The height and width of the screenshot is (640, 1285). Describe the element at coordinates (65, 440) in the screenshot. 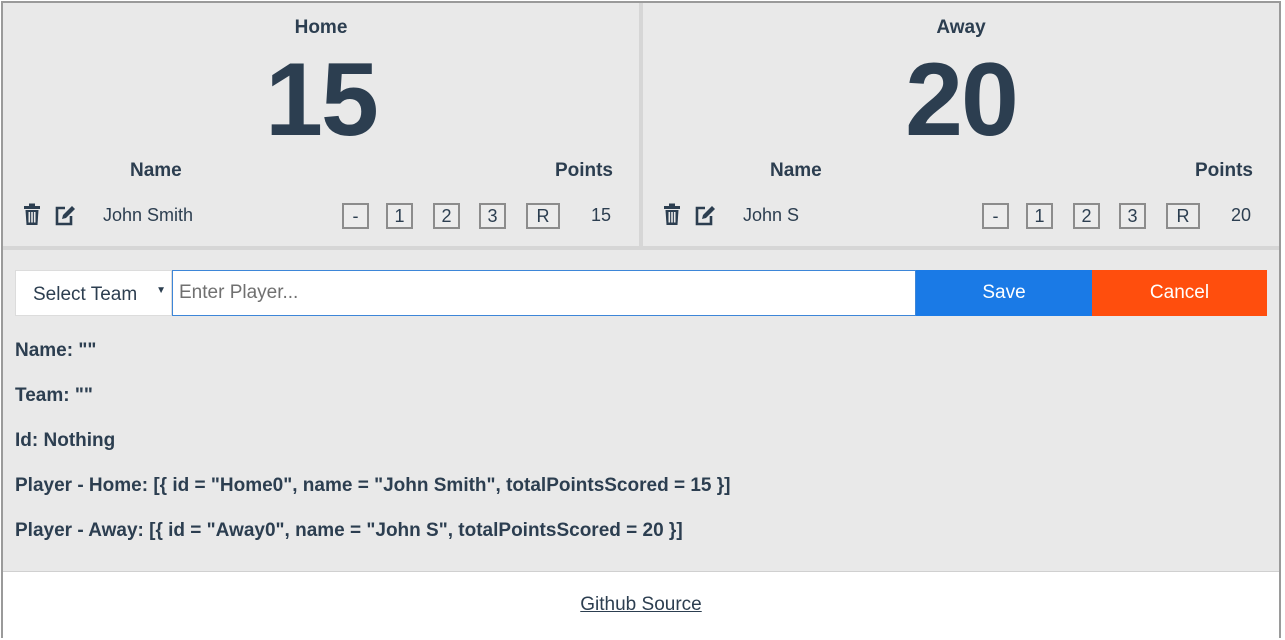

I see `debug-id: Id: Nothing` at that location.